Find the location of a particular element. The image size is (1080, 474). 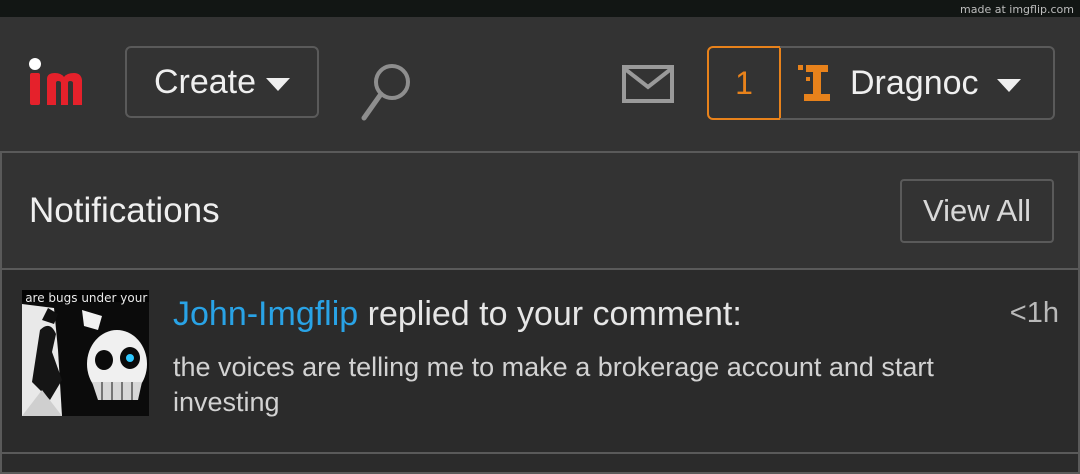

notification-count: 1 is located at coordinates (744, 82).